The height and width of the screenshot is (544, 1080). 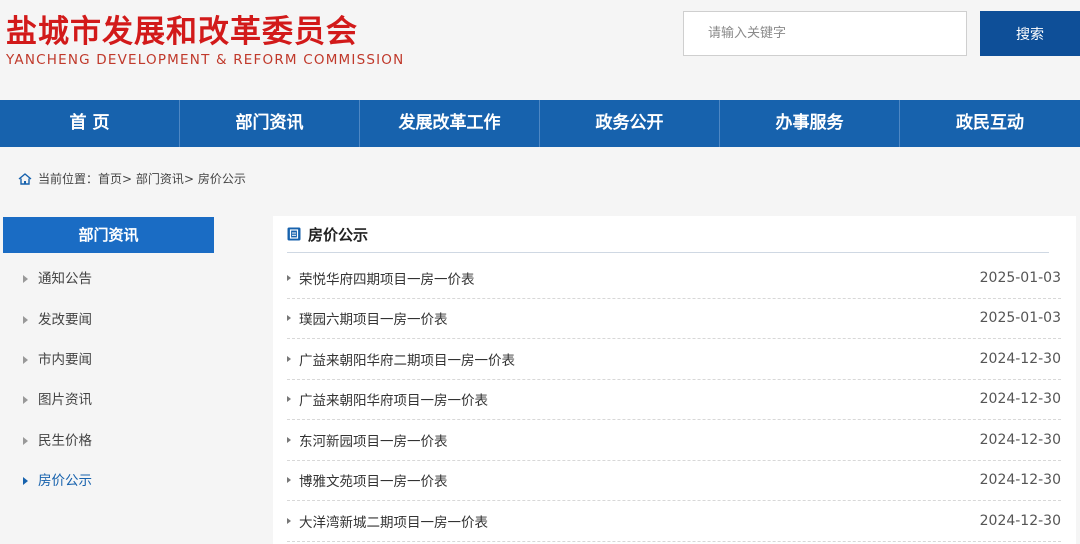 I want to click on breadcrumb-prefix: 当前位置：, so click(x=68, y=179).